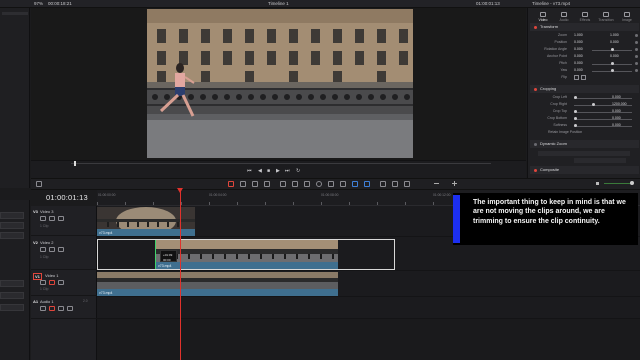 This screenshot has height=360, width=640. I want to click on transform-section-header: Transform, so click(584, 27).